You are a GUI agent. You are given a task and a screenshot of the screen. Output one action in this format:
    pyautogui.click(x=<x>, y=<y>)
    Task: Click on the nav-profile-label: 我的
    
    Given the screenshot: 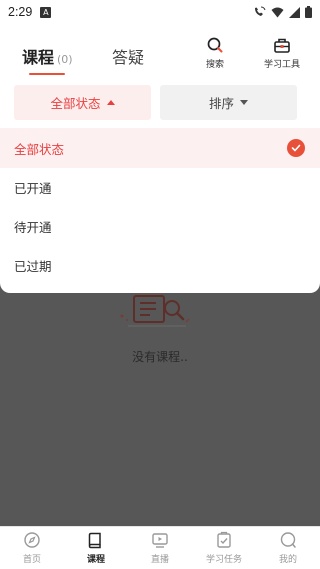 What is the action you would take?
    pyautogui.click(x=287, y=560)
    